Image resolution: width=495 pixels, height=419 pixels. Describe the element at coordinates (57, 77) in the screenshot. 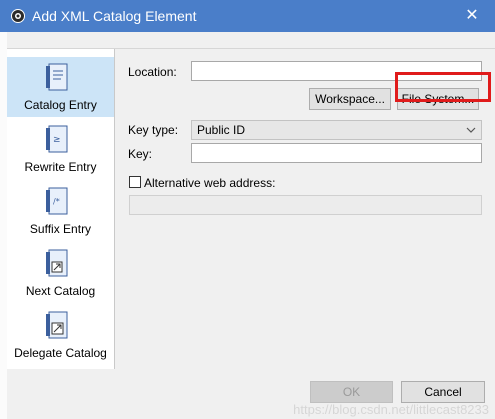

I see `catalog-entry-icon` at that location.